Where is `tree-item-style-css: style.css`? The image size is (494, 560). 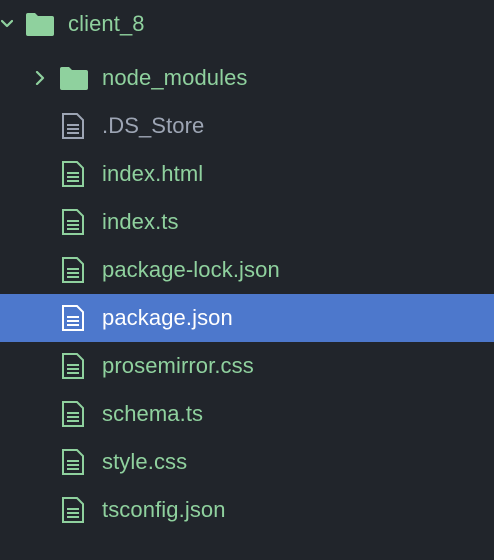
tree-item-style-css: style.css is located at coordinates (247, 462).